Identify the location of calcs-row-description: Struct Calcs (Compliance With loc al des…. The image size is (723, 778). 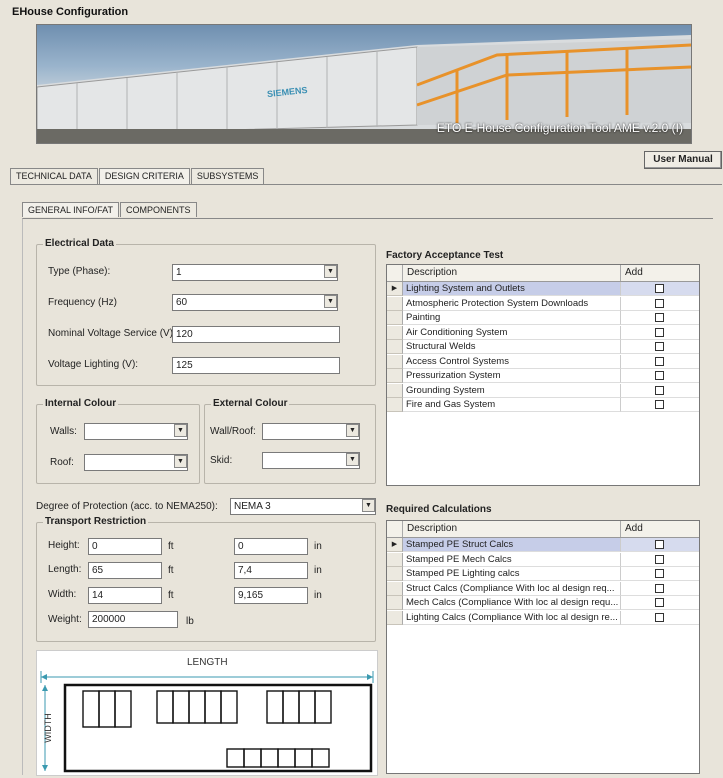
(512, 588).